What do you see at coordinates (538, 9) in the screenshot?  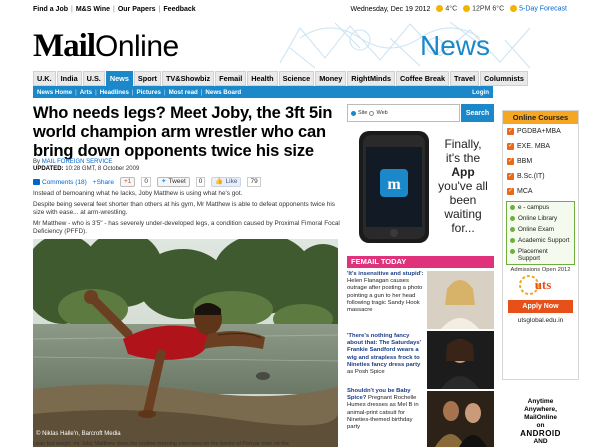 I see `forecast-link: 5-Day Forecast` at bounding box center [538, 9].